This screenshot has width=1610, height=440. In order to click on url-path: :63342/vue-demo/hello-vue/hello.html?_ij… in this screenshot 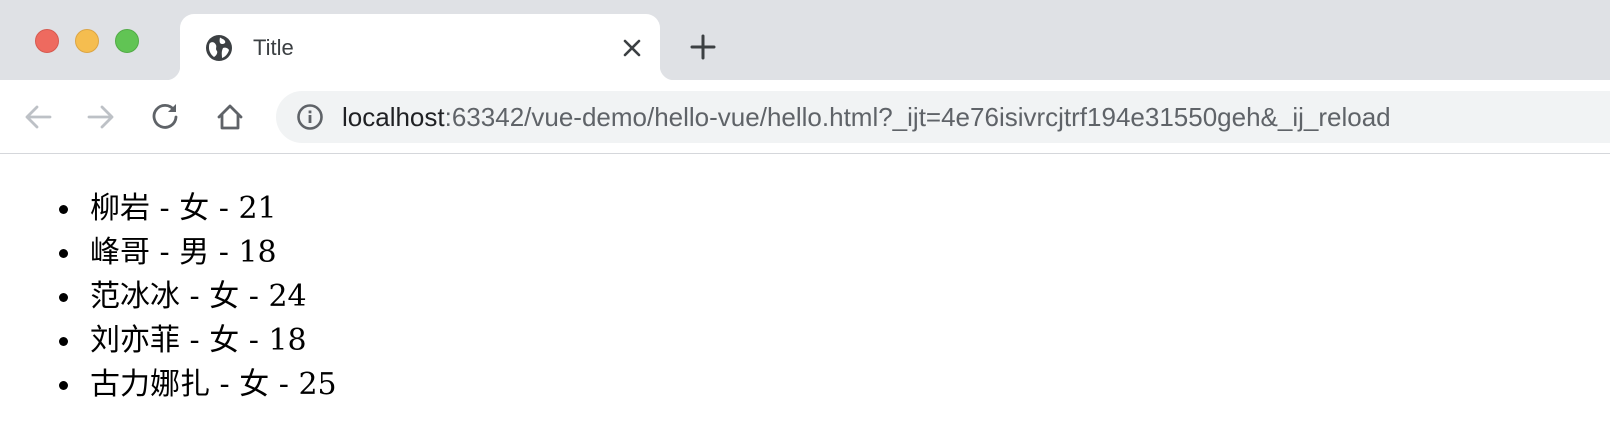, I will do `click(917, 117)`.